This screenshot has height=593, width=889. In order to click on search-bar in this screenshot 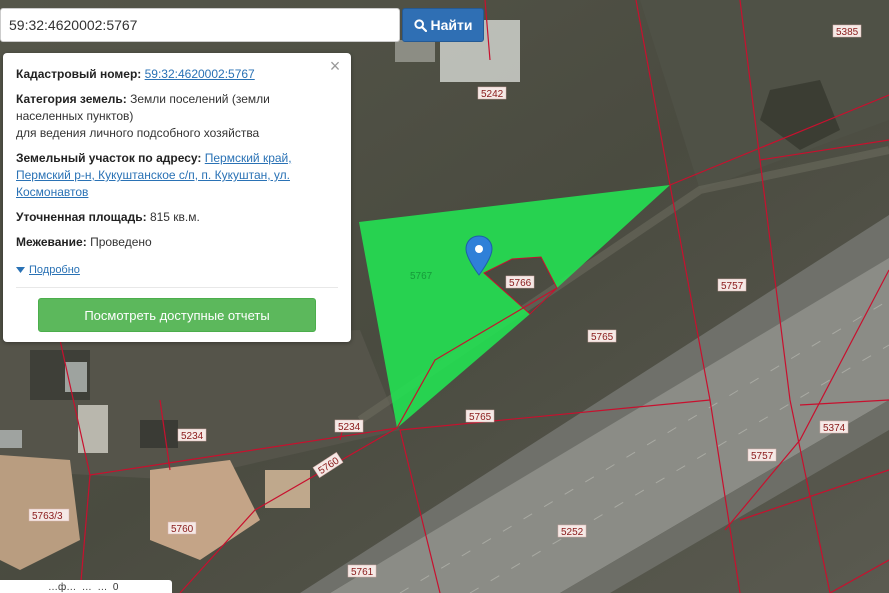, I will do `click(200, 25)`.